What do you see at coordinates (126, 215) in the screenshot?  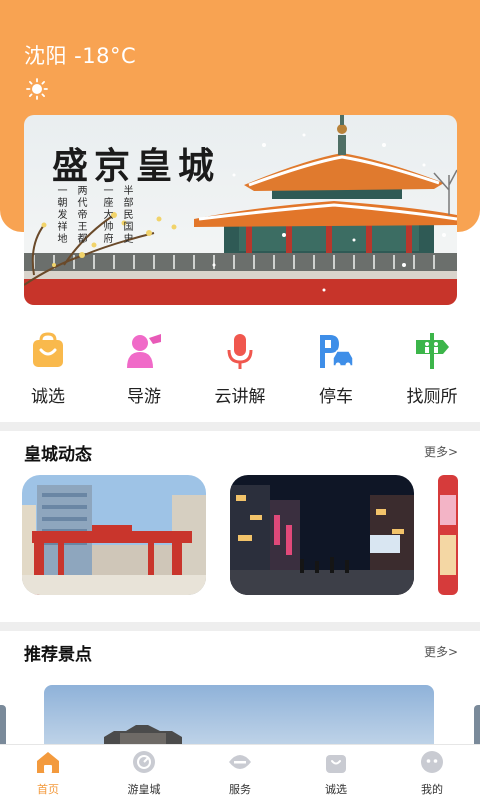 I see `banner-slogan-4: 半部民国史` at bounding box center [126, 215].